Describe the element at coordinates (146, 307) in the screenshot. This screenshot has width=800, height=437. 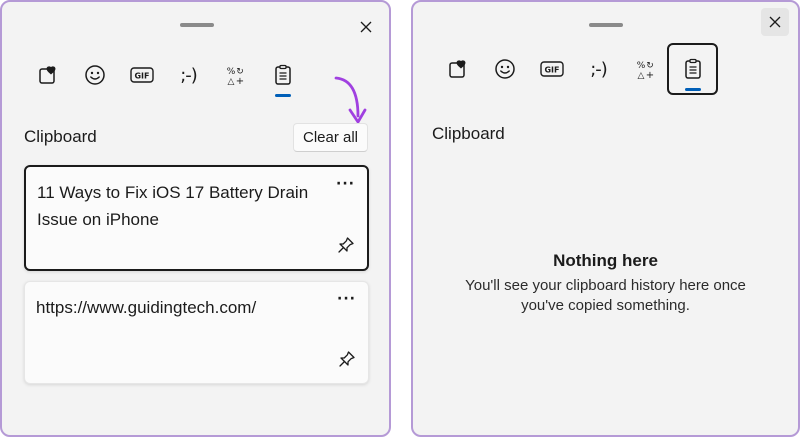
I see `clipboard-item-text: https://www.guidingtech.com/` at that location.